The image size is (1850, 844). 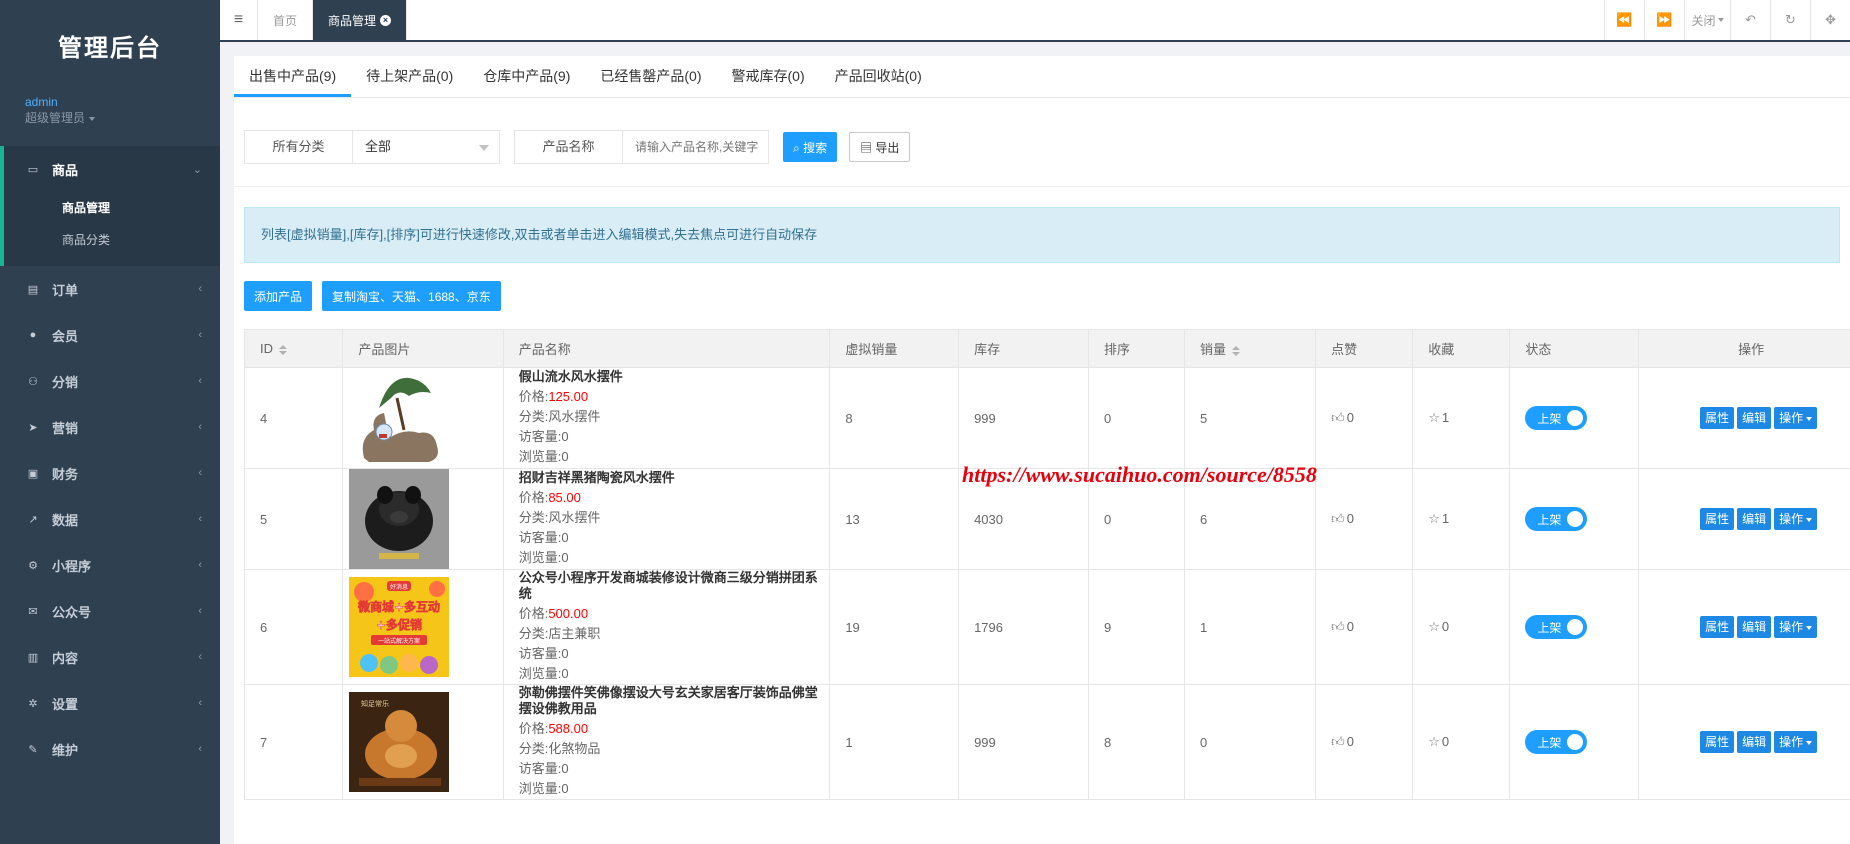 I want to click on tab-product-management: 商品管理 ×, so click(x=360, y=20).